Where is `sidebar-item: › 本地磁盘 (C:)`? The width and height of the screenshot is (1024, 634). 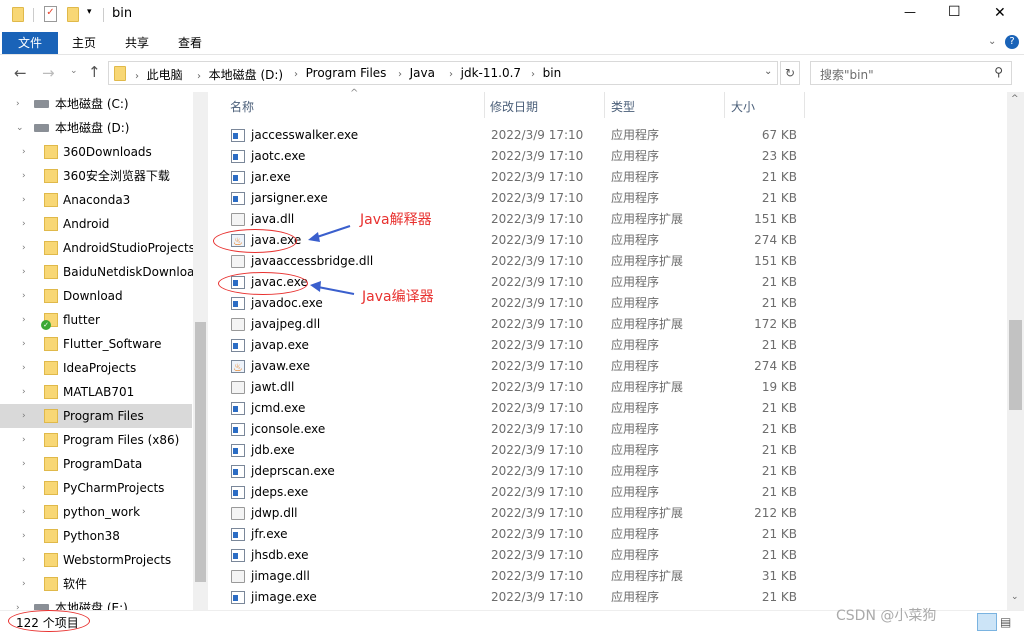 sidebar-item: › 本地磁盘 (C:) is located at coordinates (96, 104).